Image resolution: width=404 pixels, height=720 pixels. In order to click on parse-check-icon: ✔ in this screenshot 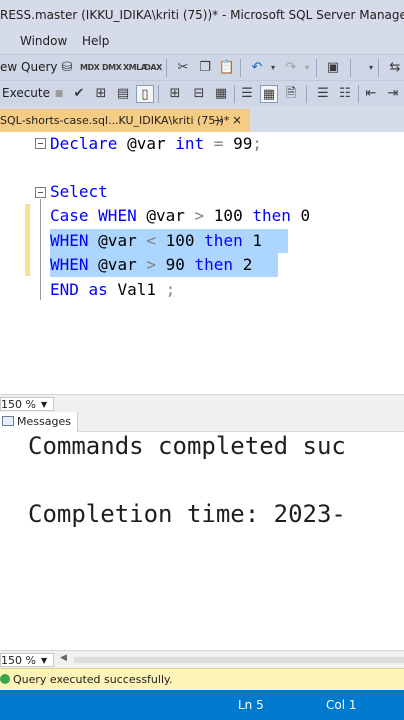, I will do `click(79, 94)`.